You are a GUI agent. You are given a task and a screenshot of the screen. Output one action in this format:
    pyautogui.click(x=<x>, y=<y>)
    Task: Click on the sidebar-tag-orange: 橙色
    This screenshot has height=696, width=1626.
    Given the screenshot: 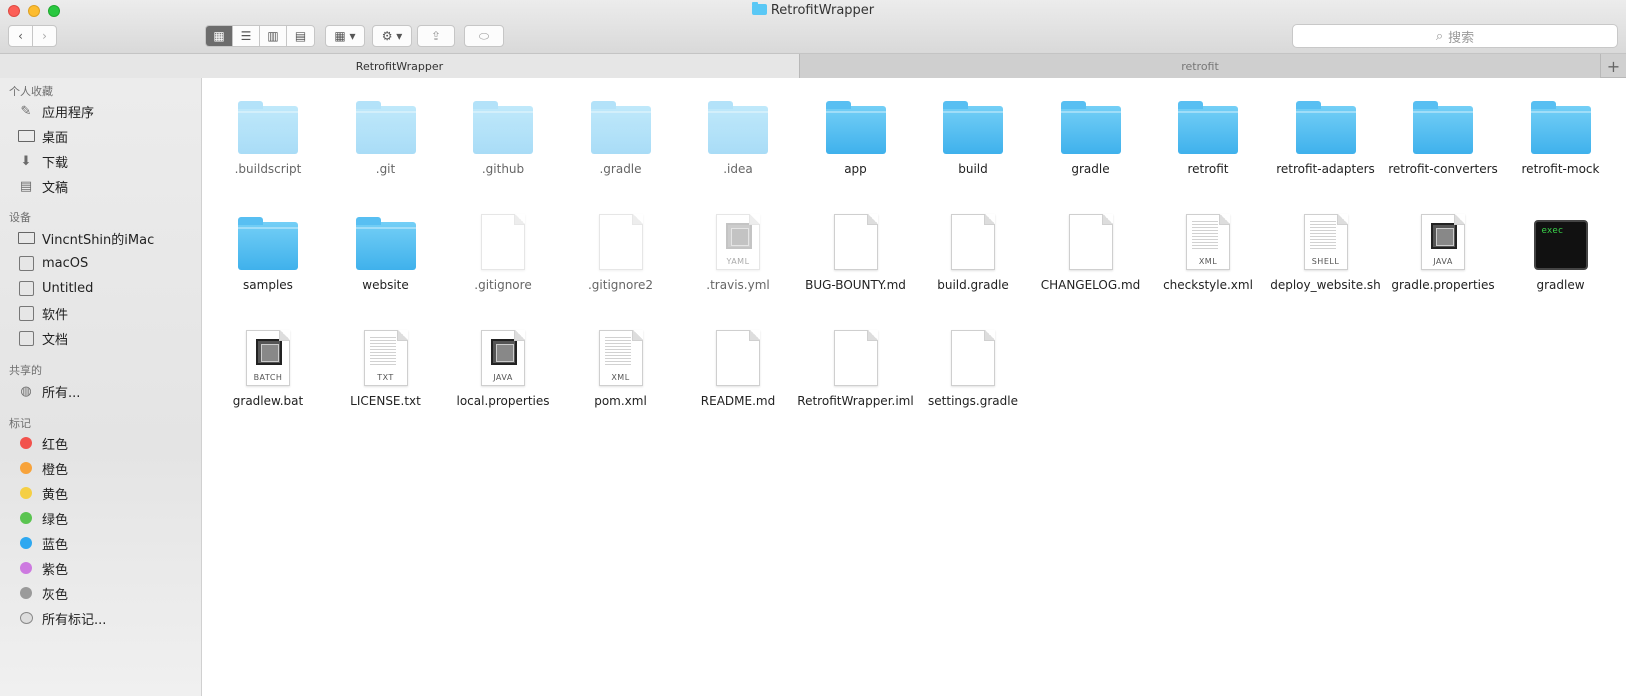 What is the action you would take?
    pyautogui.click(x=42, y=468)
    